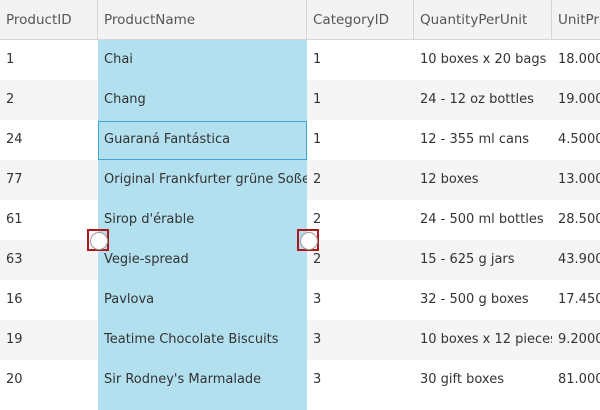 This screenshot has width=600, height=410. I want to click on cell-productid: 16, so click(49, 300).